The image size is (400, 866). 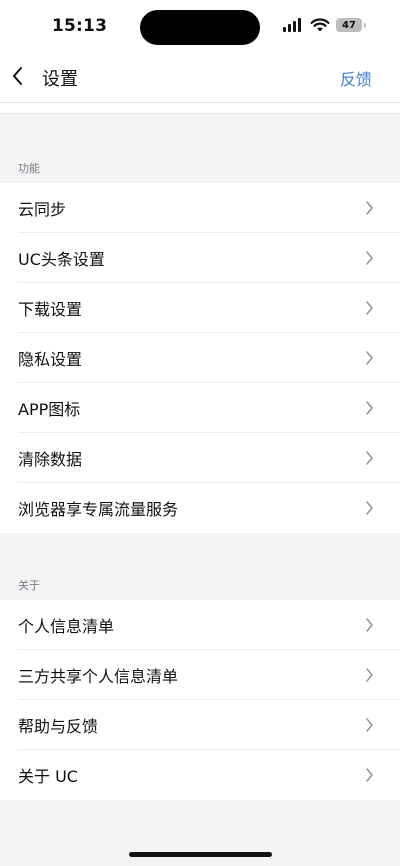 What do you see at coordinates (58, 726) in the screenshot?
I see `row-label: 帮助与反馈` at bounding box center [58, 726].